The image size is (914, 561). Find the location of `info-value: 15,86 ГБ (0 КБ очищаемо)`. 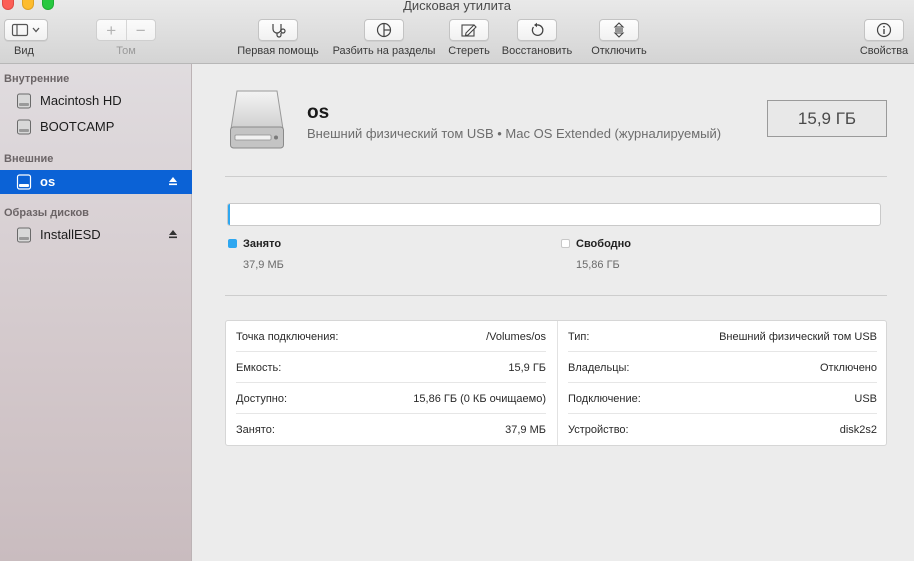

info-value: 15,86 ГБ (0 КБ очищаемо) is located at coordinates (479, 399).